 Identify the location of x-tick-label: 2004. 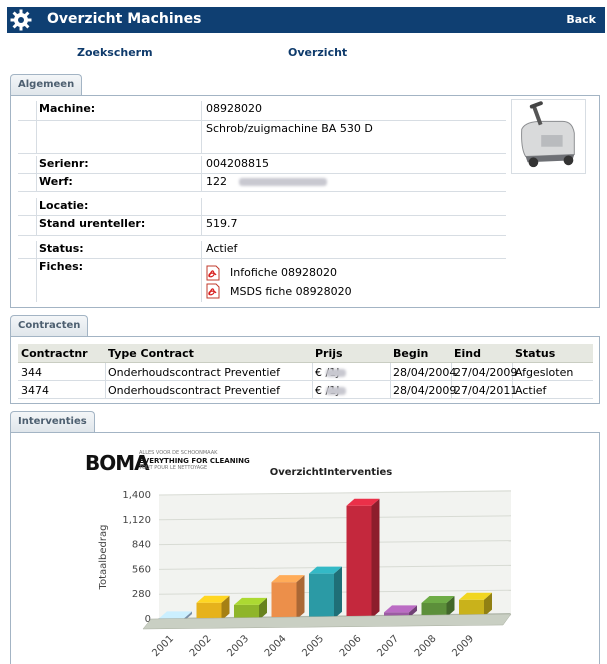
(276, 646).